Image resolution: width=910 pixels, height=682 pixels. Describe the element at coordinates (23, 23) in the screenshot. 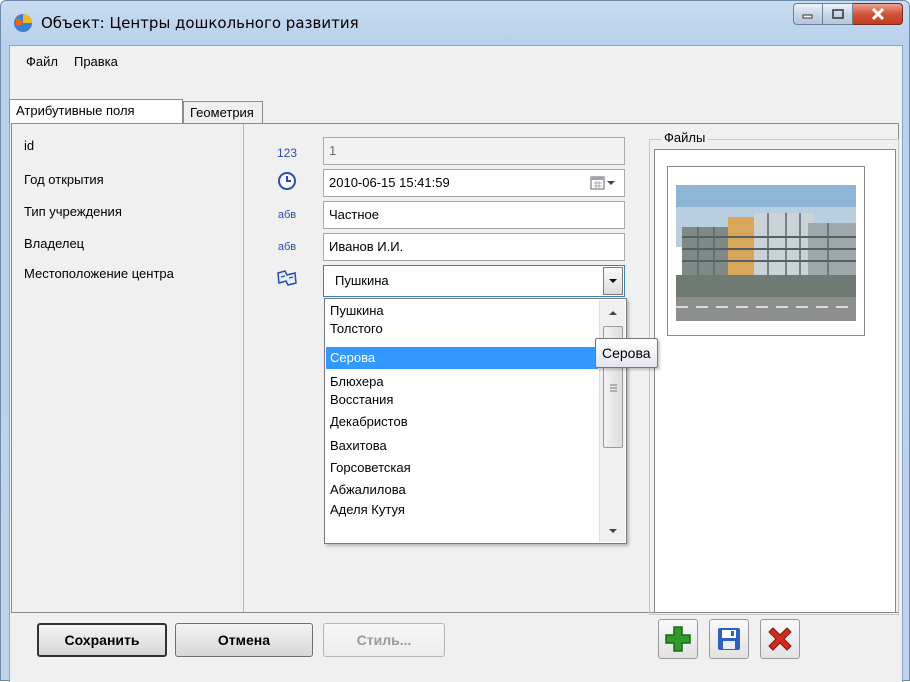

I see `app-globe-icon` at that location.